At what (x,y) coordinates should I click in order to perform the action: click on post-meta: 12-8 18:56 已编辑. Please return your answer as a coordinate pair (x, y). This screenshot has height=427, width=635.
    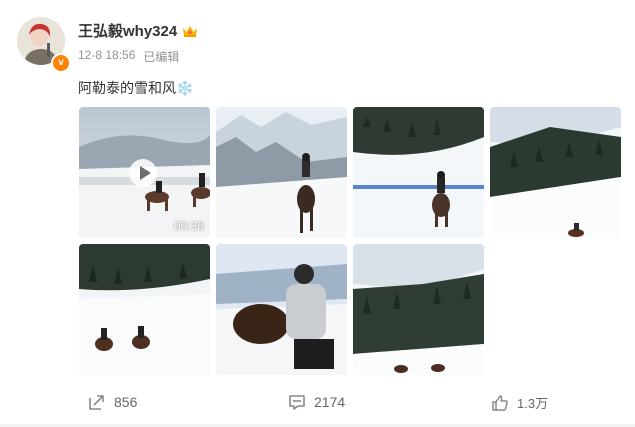
    Looking at the image, I should click on (128, 56).